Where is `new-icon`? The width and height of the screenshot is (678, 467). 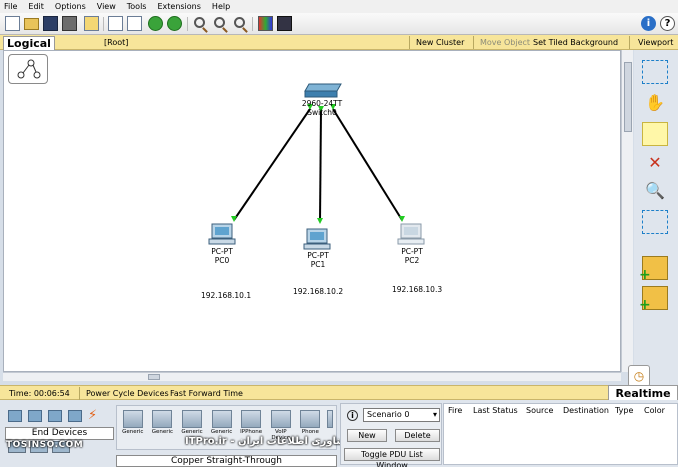
new-icon is located at coordinates (12, 23).